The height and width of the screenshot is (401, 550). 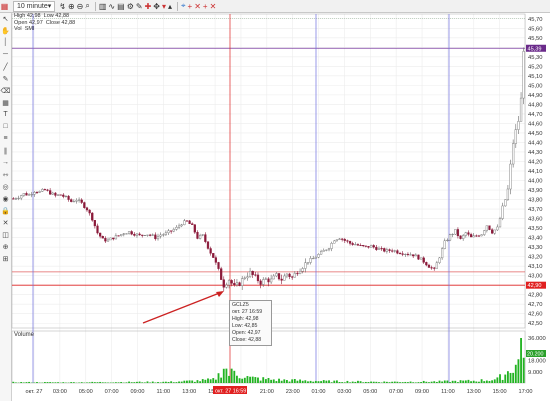 What do you see at coordinates (111, 6) in the screenshot?
I see `indicator-icon: ∿` at bounding box center [111, 6].